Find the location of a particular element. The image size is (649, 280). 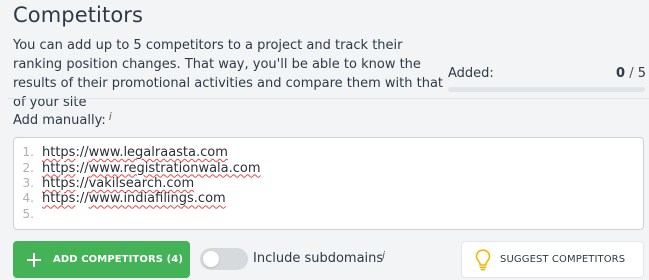

line-number: 5. is located at coordinates (28, 213).